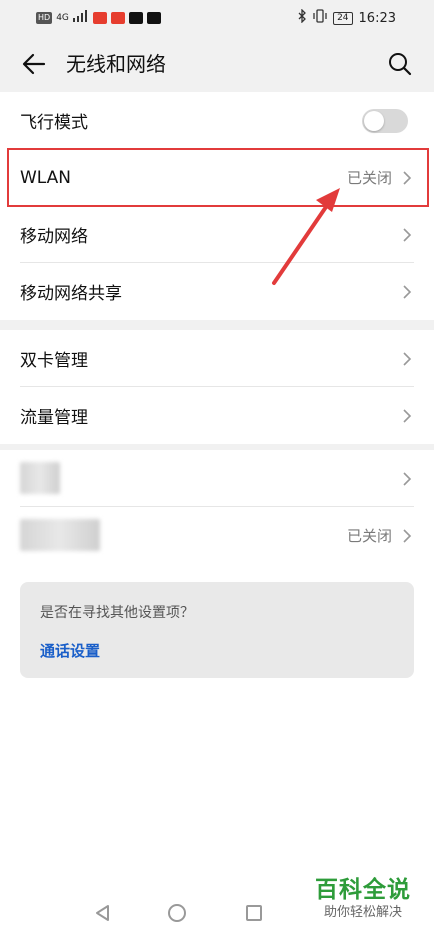  Describe the element at coordinates (80, 18) in the screenshot. I see `signal-icon` at that location.